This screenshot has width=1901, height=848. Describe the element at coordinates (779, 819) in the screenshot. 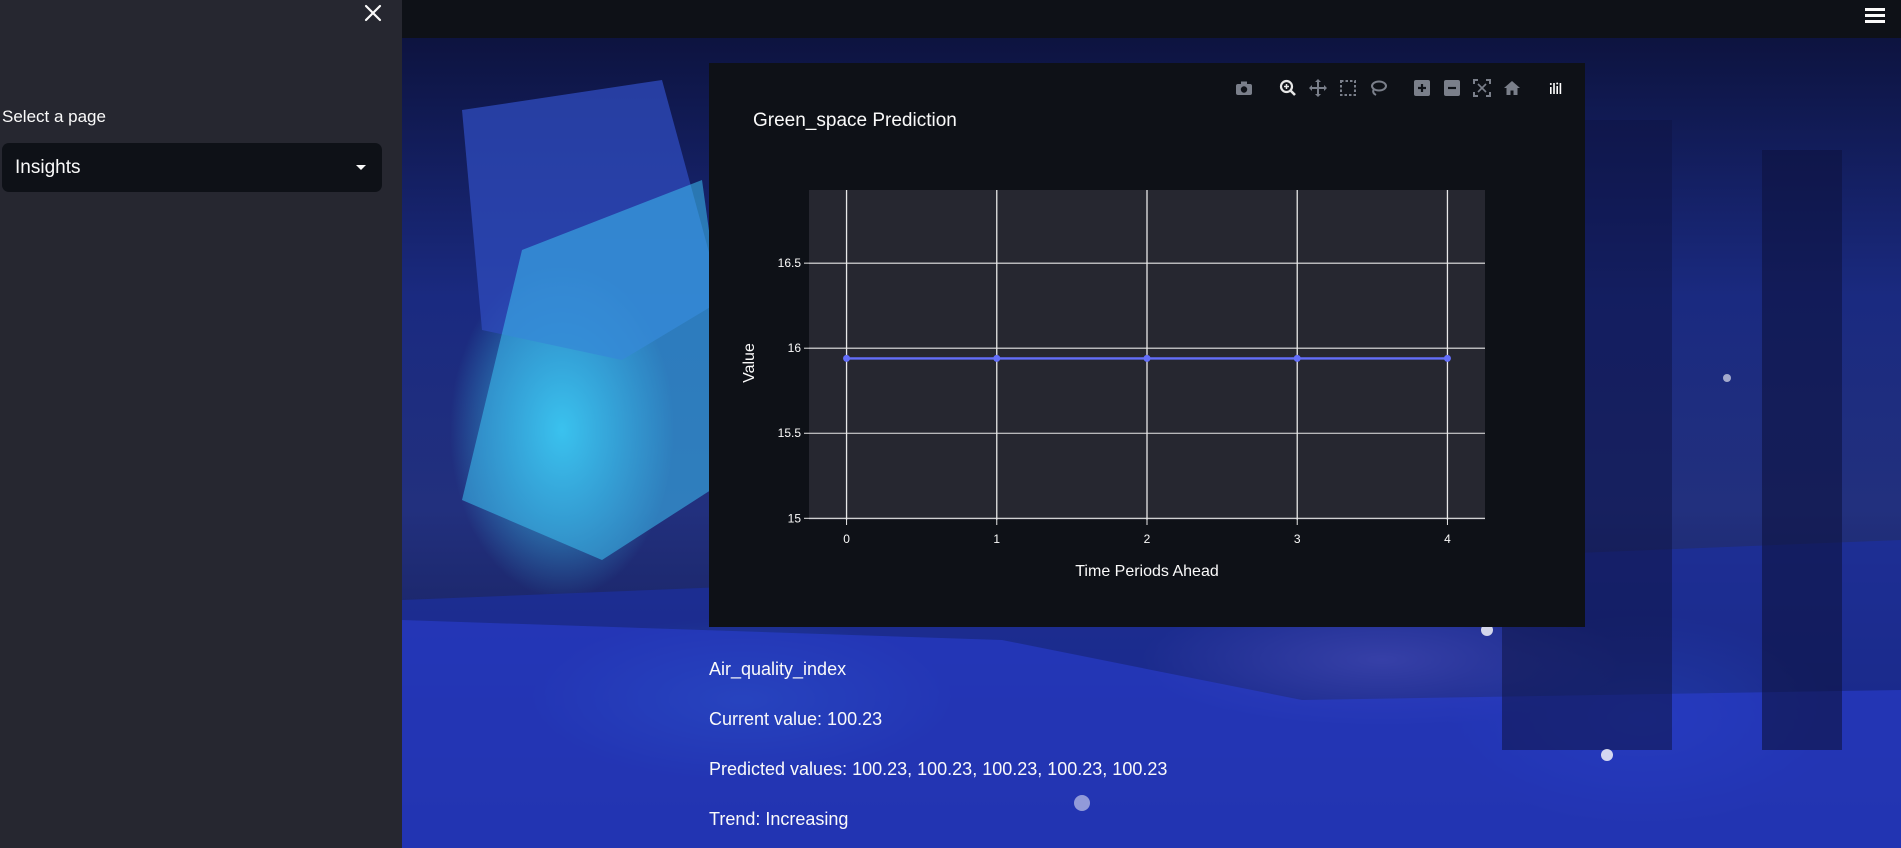

I see `trend-text: Trend: Increasing` at that location.